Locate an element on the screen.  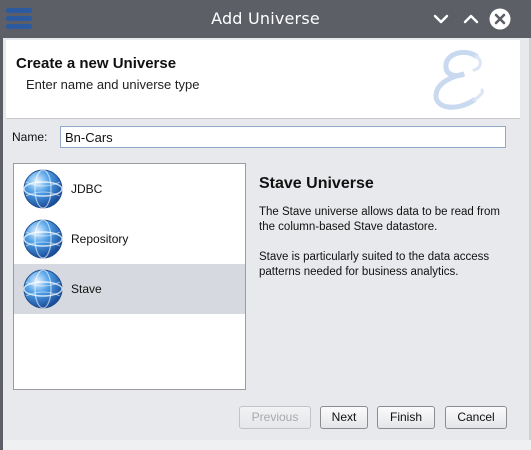
window-edge is located at coordinates (1, 244).